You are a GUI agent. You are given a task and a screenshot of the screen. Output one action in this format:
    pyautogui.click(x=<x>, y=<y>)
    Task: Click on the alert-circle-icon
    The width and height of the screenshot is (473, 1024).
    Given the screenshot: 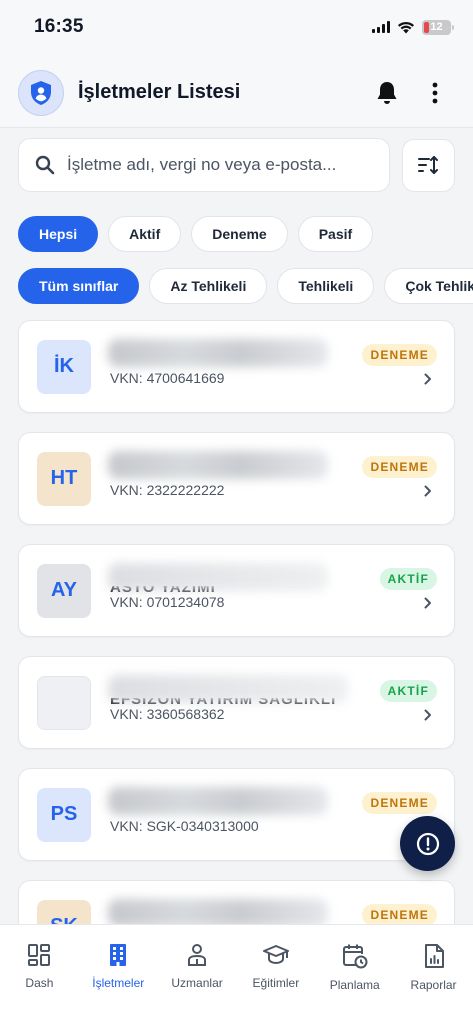 What is the action you would take?
    pyautogui.click(x=427, y=843)
    